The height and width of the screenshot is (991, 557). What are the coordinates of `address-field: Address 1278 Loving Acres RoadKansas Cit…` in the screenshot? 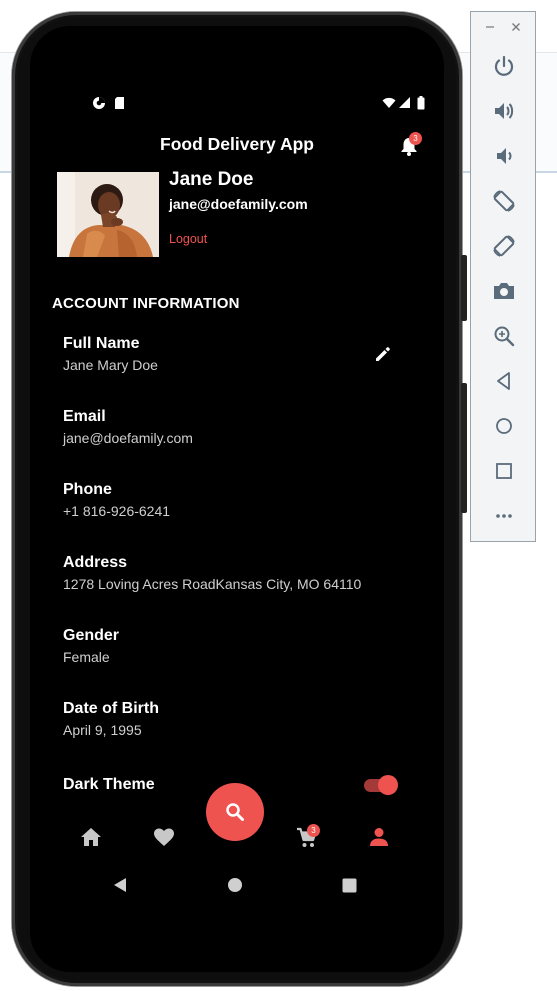 It's located at (233, 573).